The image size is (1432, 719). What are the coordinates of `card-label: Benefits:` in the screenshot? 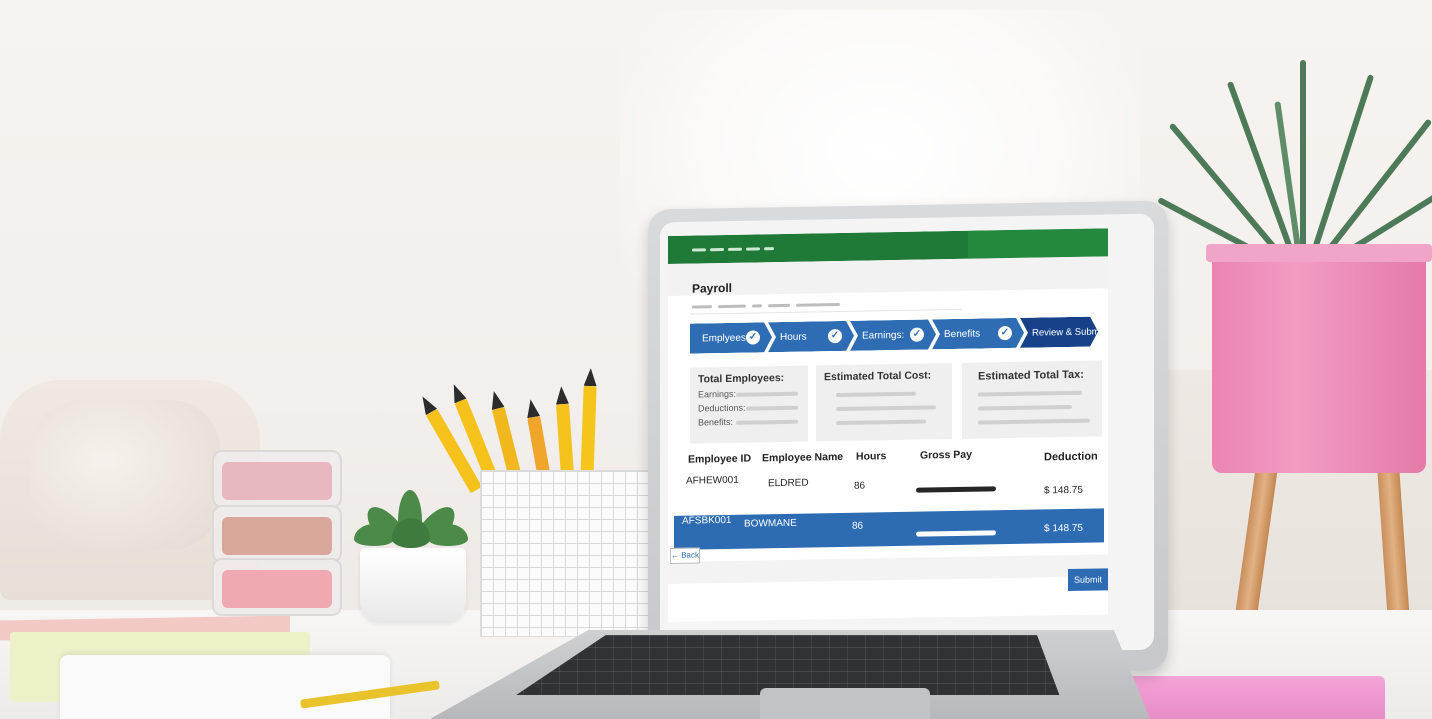 It's located at (716, 422).